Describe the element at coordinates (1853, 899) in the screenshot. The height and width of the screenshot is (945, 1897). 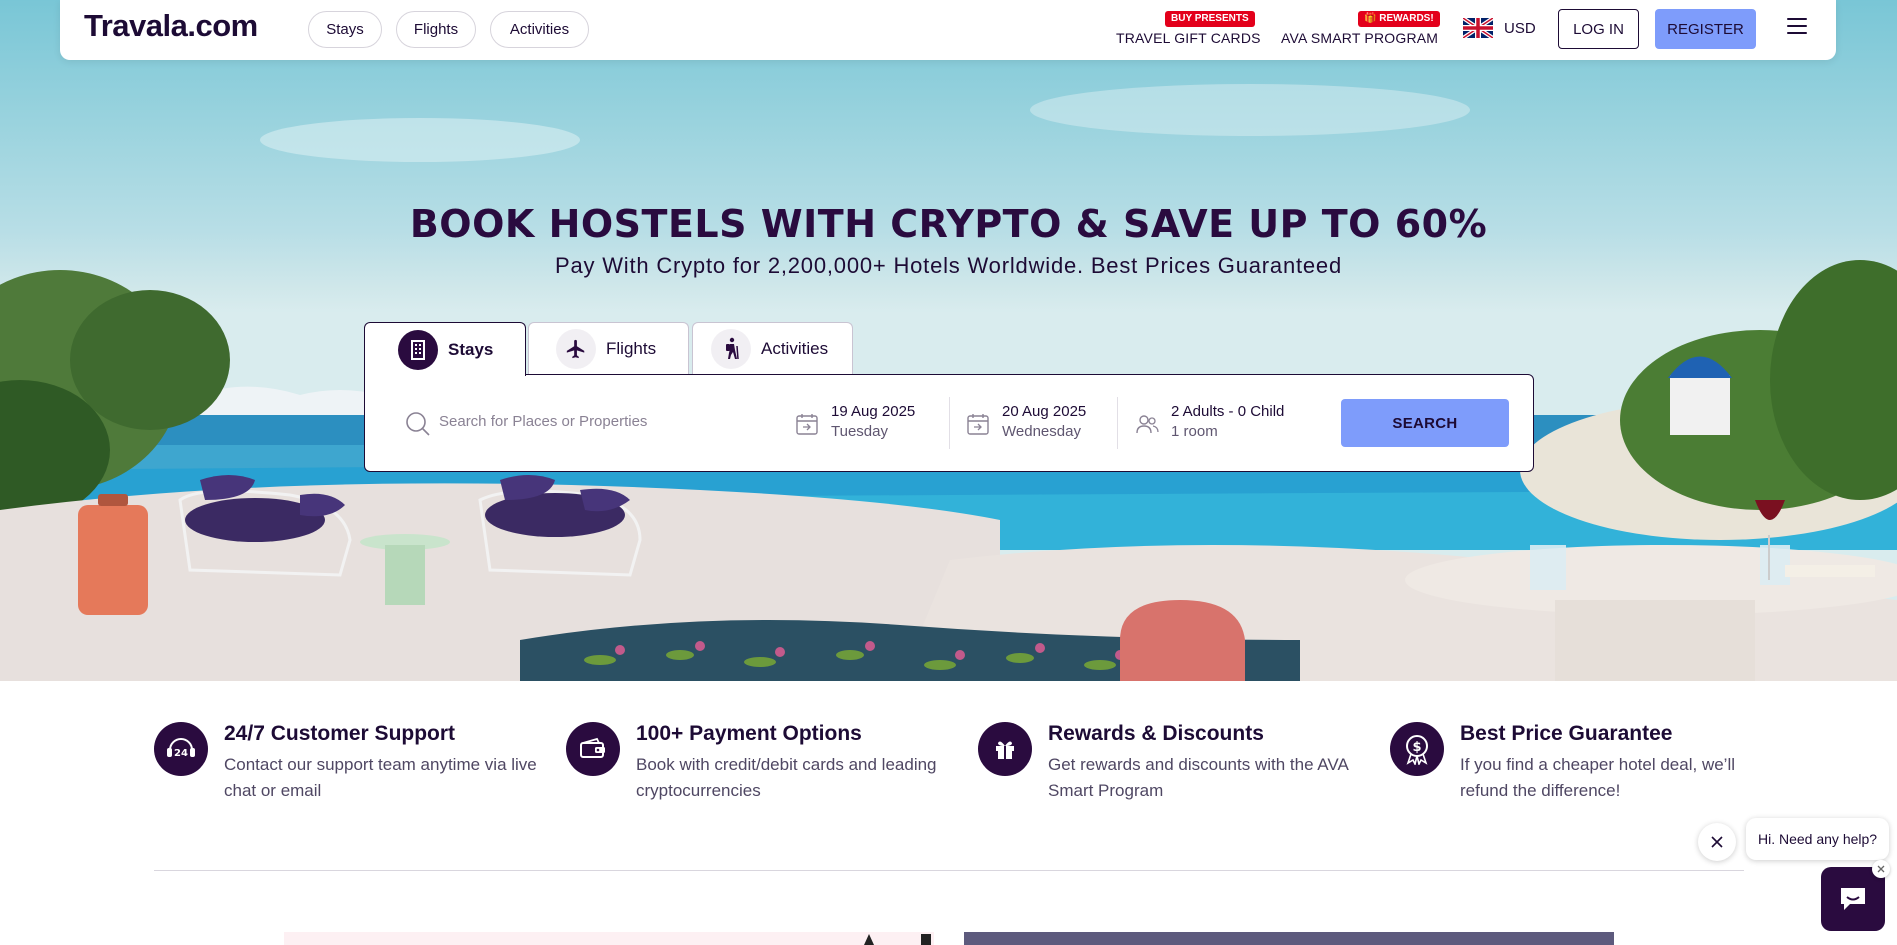
I see `chat-icon` at that location.